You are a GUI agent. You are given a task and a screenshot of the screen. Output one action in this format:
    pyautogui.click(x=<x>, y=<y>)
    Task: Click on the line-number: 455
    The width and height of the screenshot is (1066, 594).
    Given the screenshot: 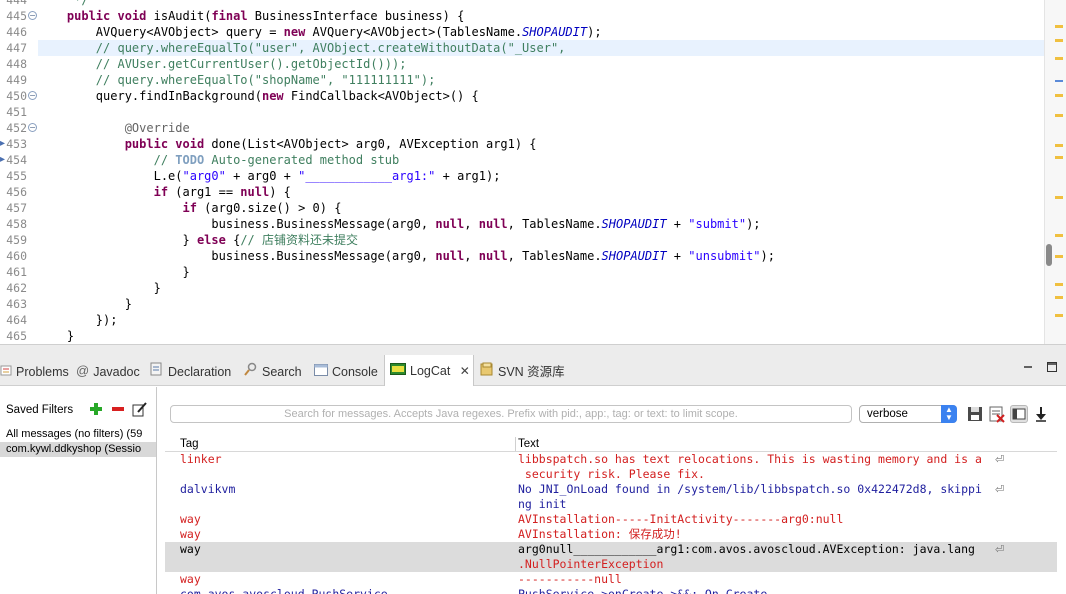 What is the action you would take?
    pyautogui.click(x=16, y=176)
    